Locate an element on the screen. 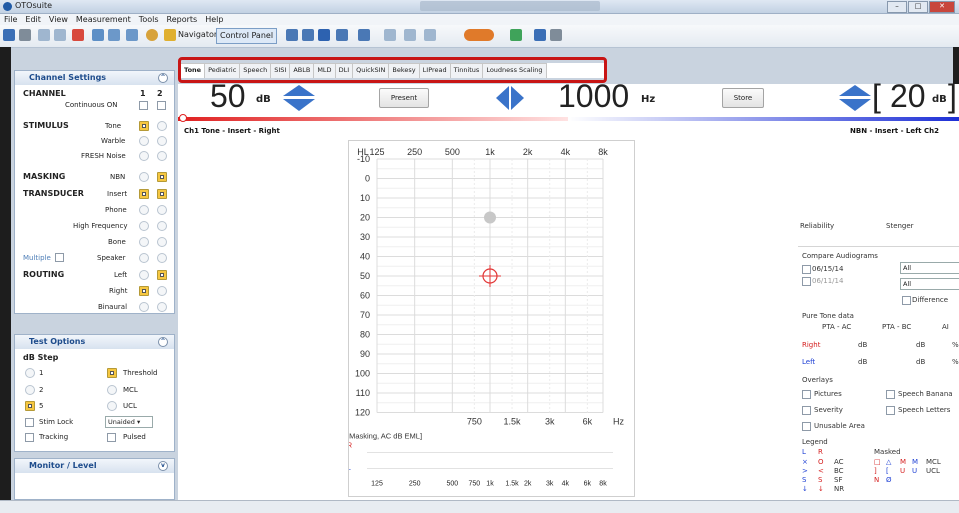 The width and height of the screenshot is (959, 513). continuous-ch1-checkbox is located at coordinates (143, 105).